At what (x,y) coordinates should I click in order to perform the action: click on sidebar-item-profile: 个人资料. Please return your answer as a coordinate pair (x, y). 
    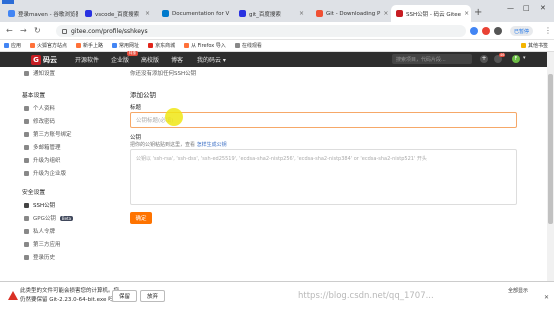
    Looking at the image, I should click on (68, 108).